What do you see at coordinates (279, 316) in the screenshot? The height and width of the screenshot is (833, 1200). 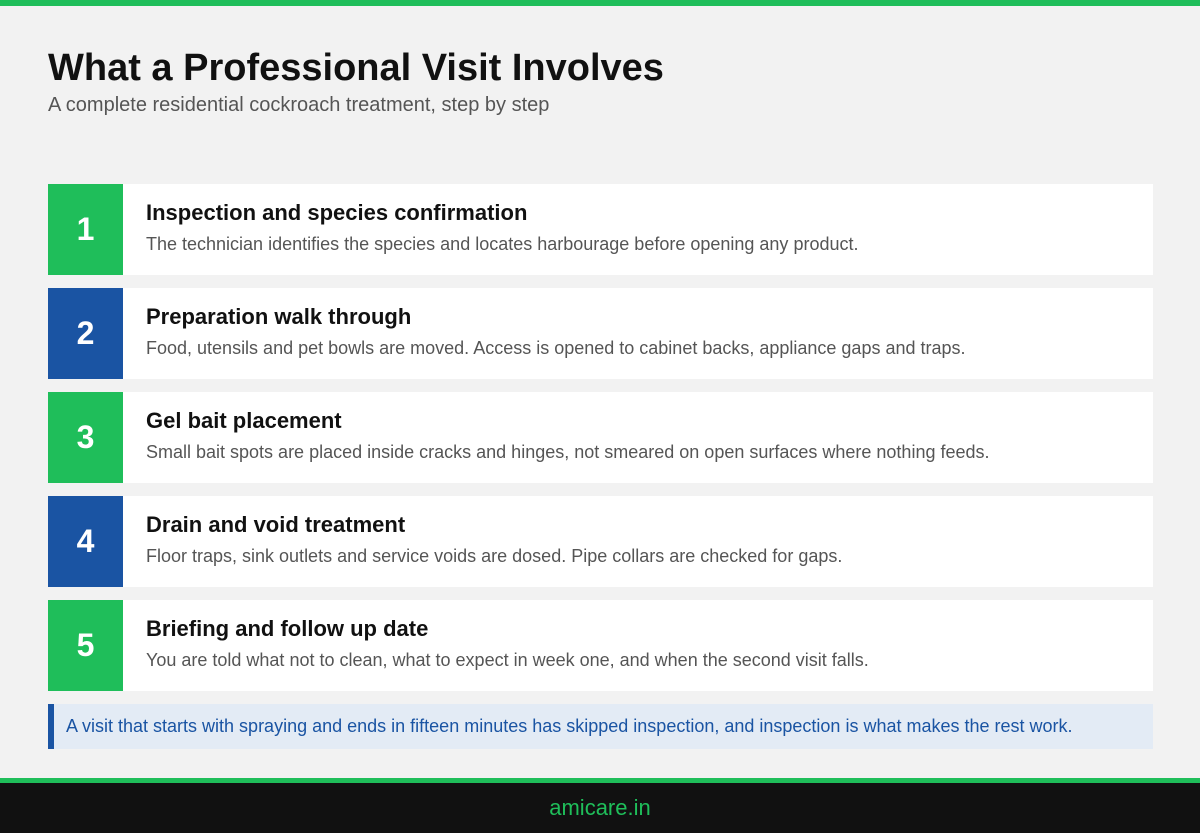 I see `step-title: Preparation walk through` at bounding box center [279, 316].